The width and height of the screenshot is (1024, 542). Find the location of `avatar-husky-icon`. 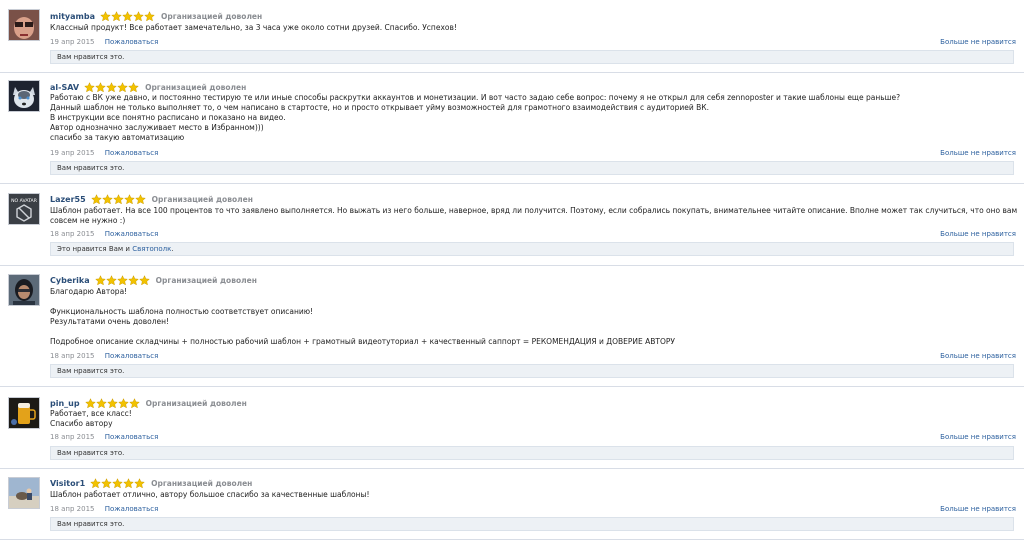

avatar-husky-icon is located at coordinates (24, 96).